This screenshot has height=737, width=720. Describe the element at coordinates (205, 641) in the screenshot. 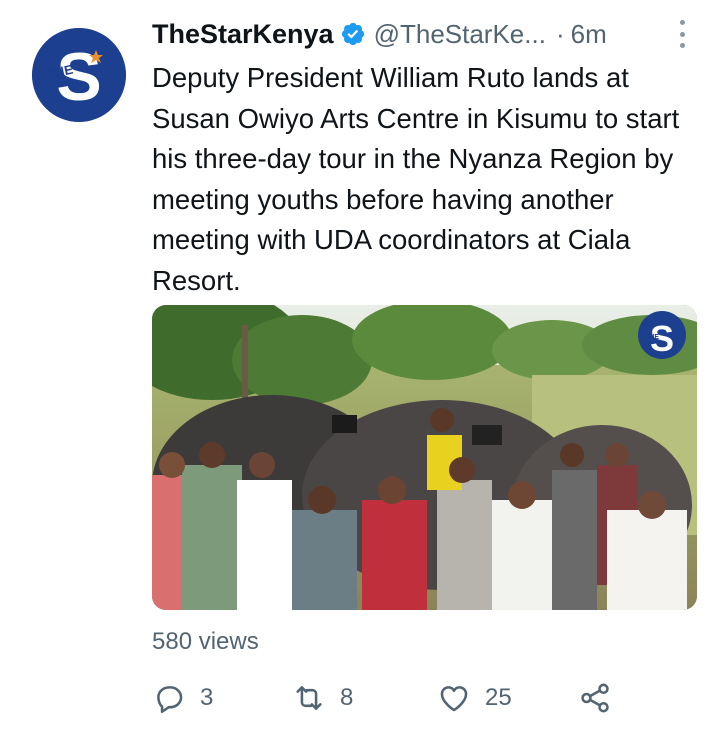

I see `views-count: 580 views` at that location.